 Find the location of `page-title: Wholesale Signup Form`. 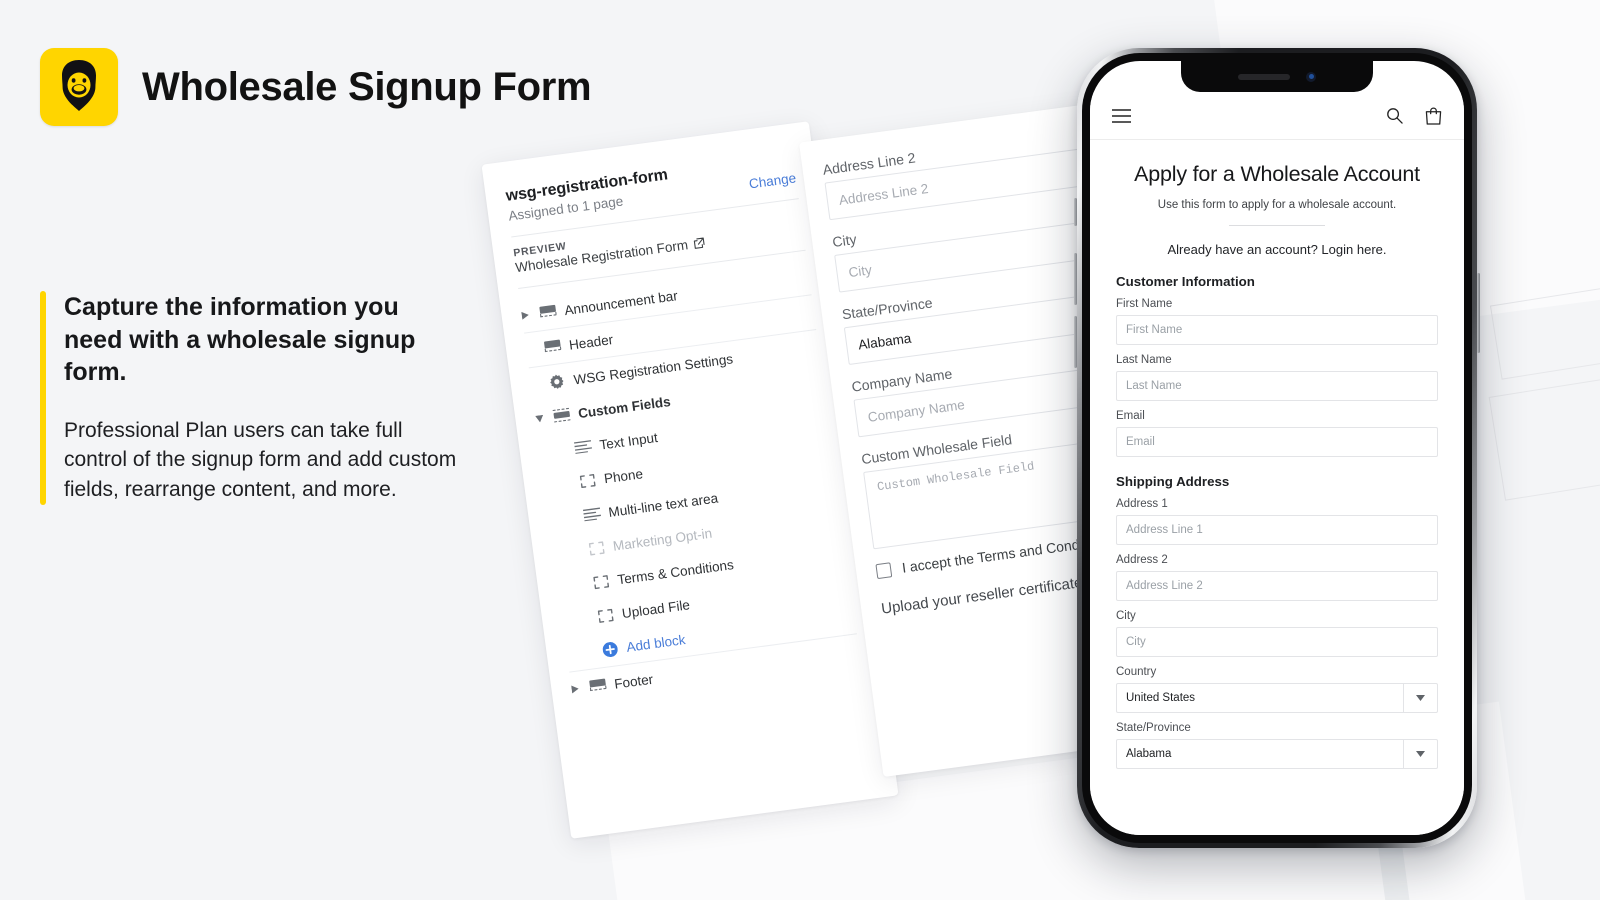

page-title: Wholesale Signup Form is located at coordinates (367, 86).